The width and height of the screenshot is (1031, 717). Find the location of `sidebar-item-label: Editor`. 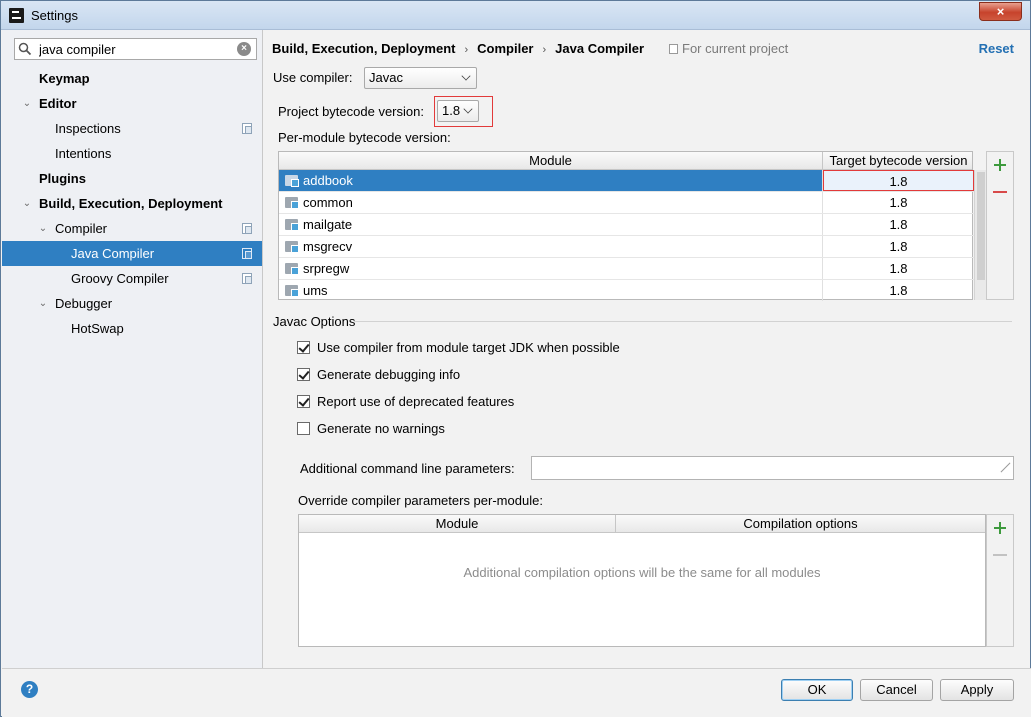

sidebar-item-label: Editor is located at coordinates (58, 103).